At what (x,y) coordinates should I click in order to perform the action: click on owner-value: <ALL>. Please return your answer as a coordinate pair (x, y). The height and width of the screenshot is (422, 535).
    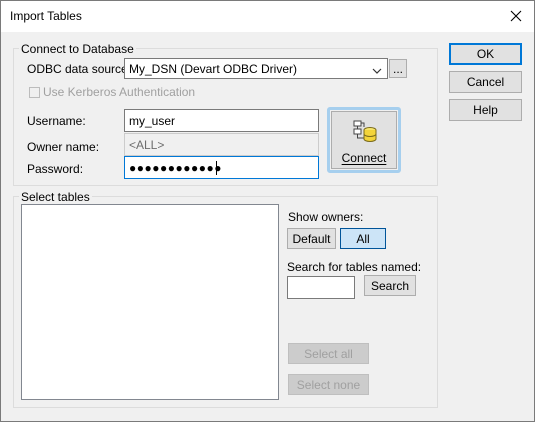
    Looking at the image, I should click on (147, 144).